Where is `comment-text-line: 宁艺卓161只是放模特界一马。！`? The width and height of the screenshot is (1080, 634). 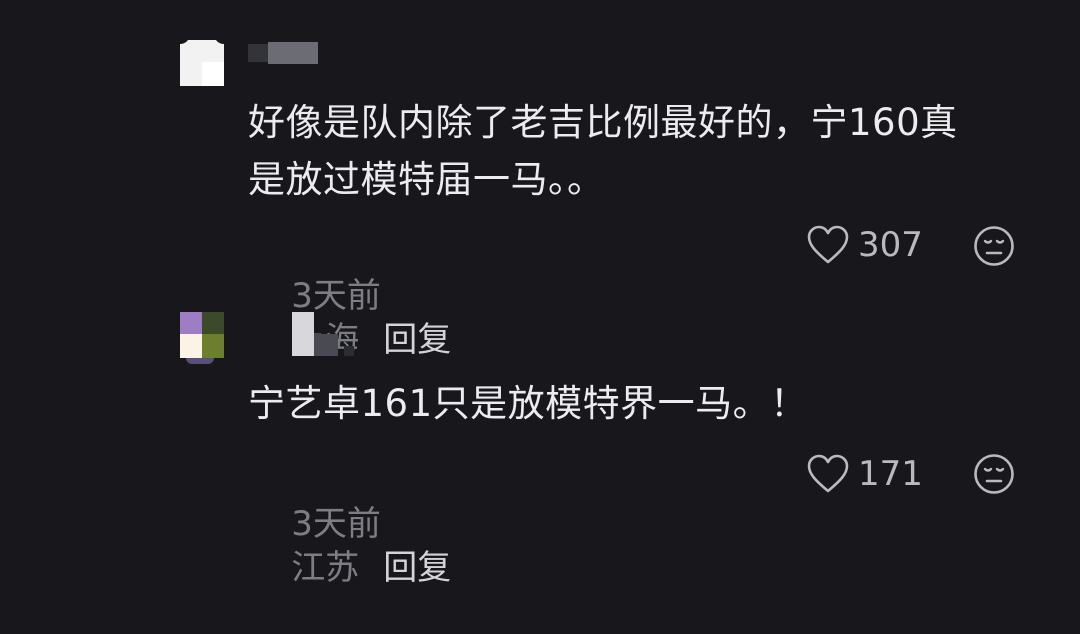
comment-text-line: 宁艺卓161只是放模特界一马。！ is located at coordinates (528, 403).